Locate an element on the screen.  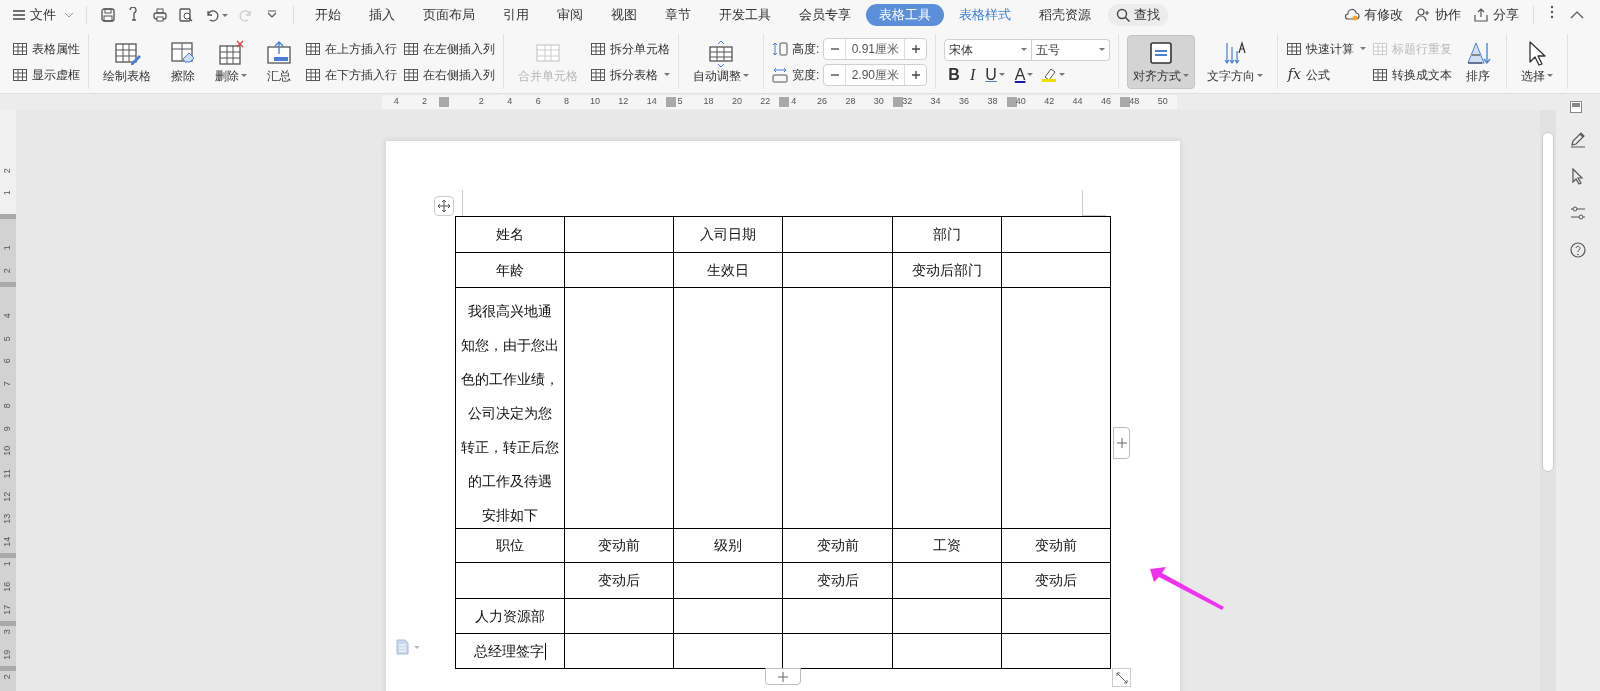
bold-button: B is located at coordinates (954, 74).